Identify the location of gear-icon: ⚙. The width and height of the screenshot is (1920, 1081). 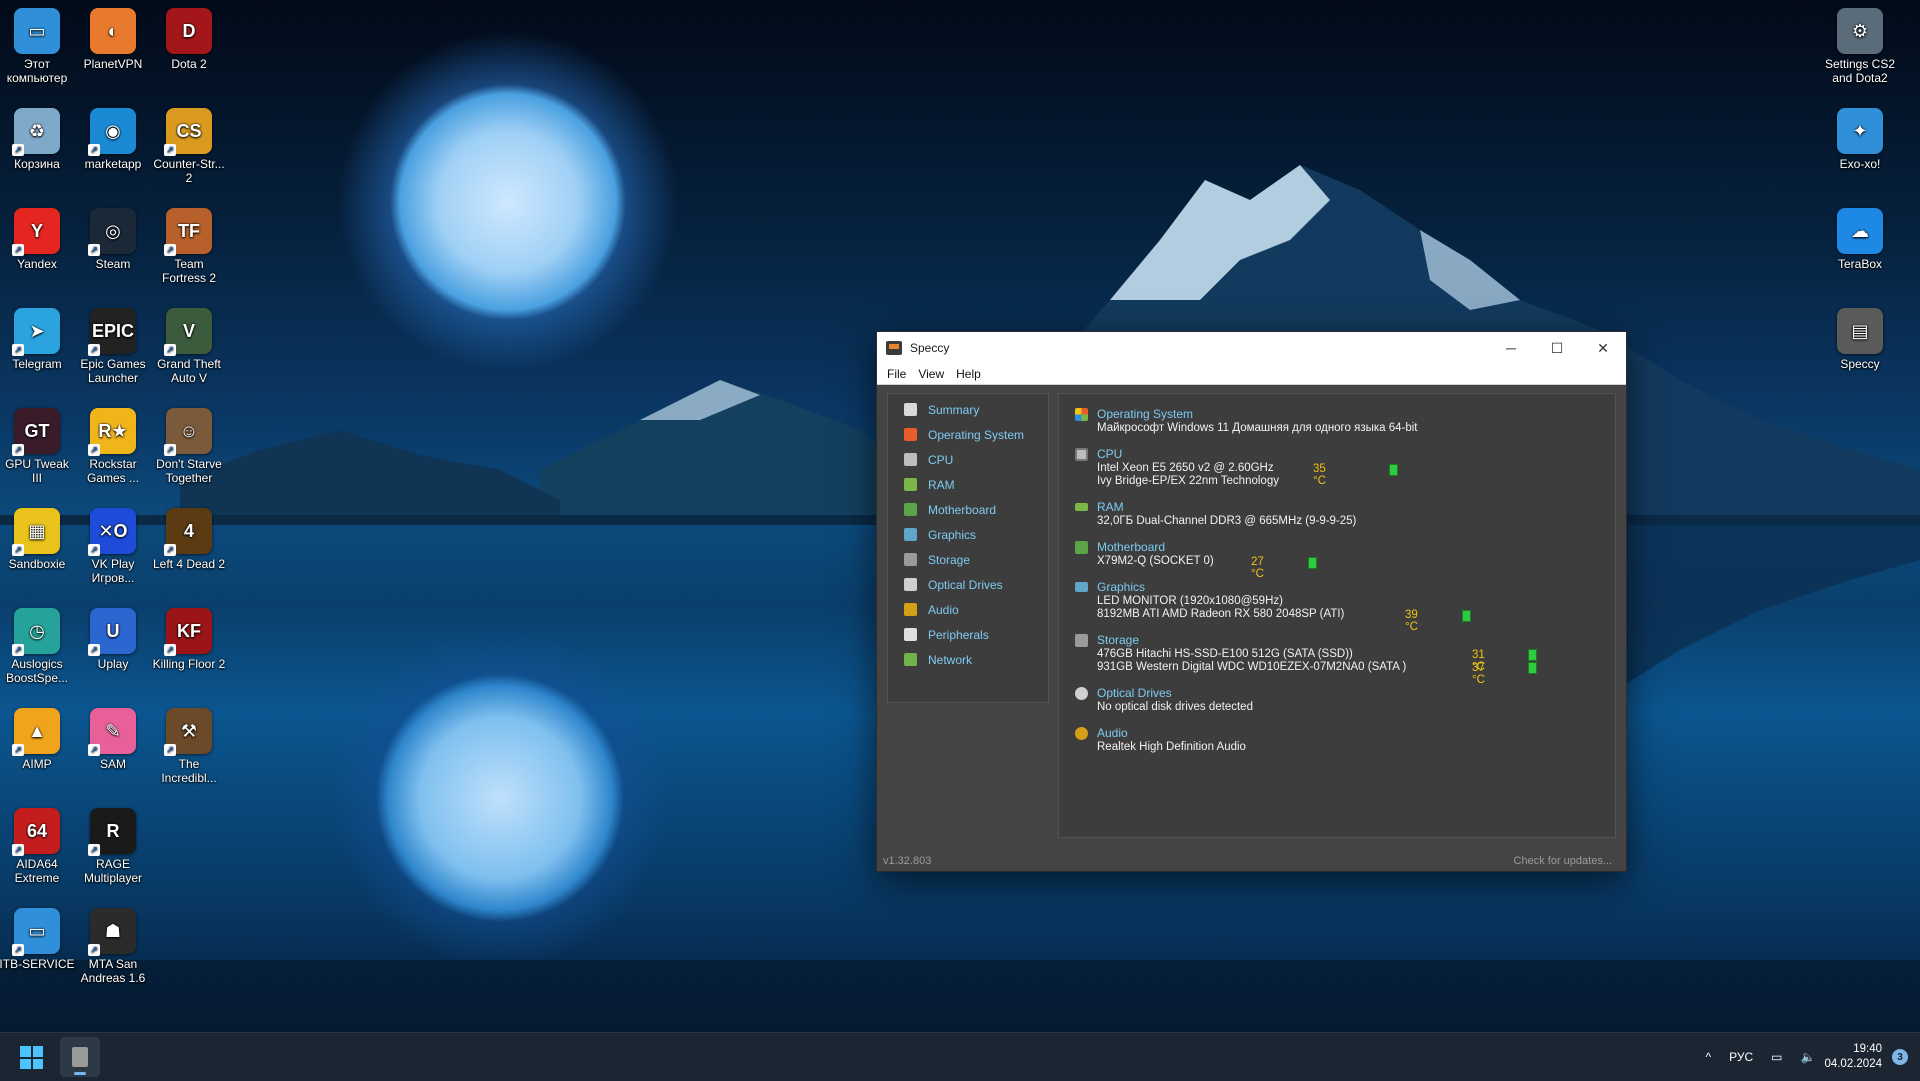
(1860, 31).